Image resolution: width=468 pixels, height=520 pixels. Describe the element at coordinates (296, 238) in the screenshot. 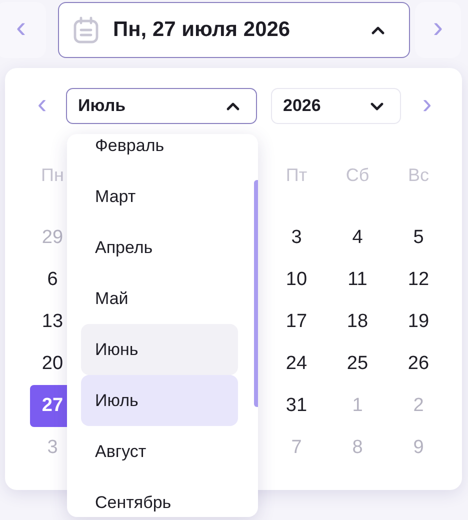

I see `day-cell: 3` at that location.